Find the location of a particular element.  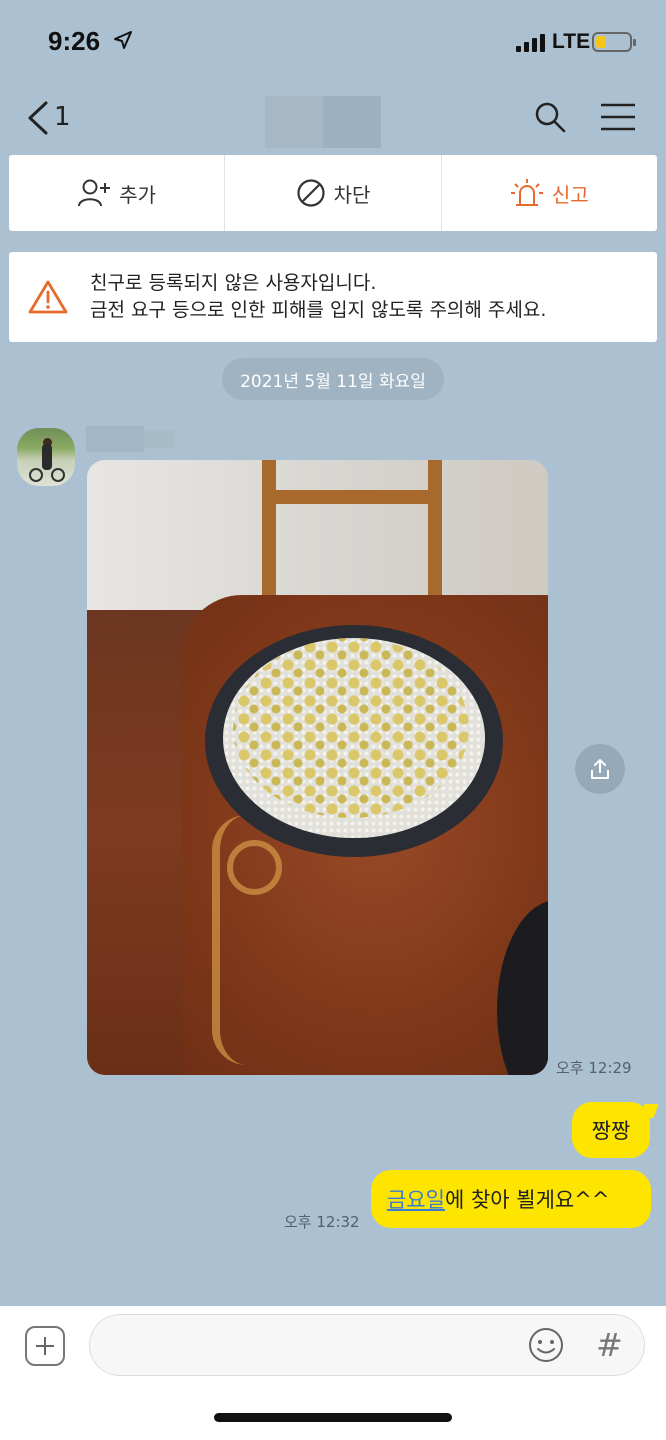

avatar is located at coordinates (46, 457).